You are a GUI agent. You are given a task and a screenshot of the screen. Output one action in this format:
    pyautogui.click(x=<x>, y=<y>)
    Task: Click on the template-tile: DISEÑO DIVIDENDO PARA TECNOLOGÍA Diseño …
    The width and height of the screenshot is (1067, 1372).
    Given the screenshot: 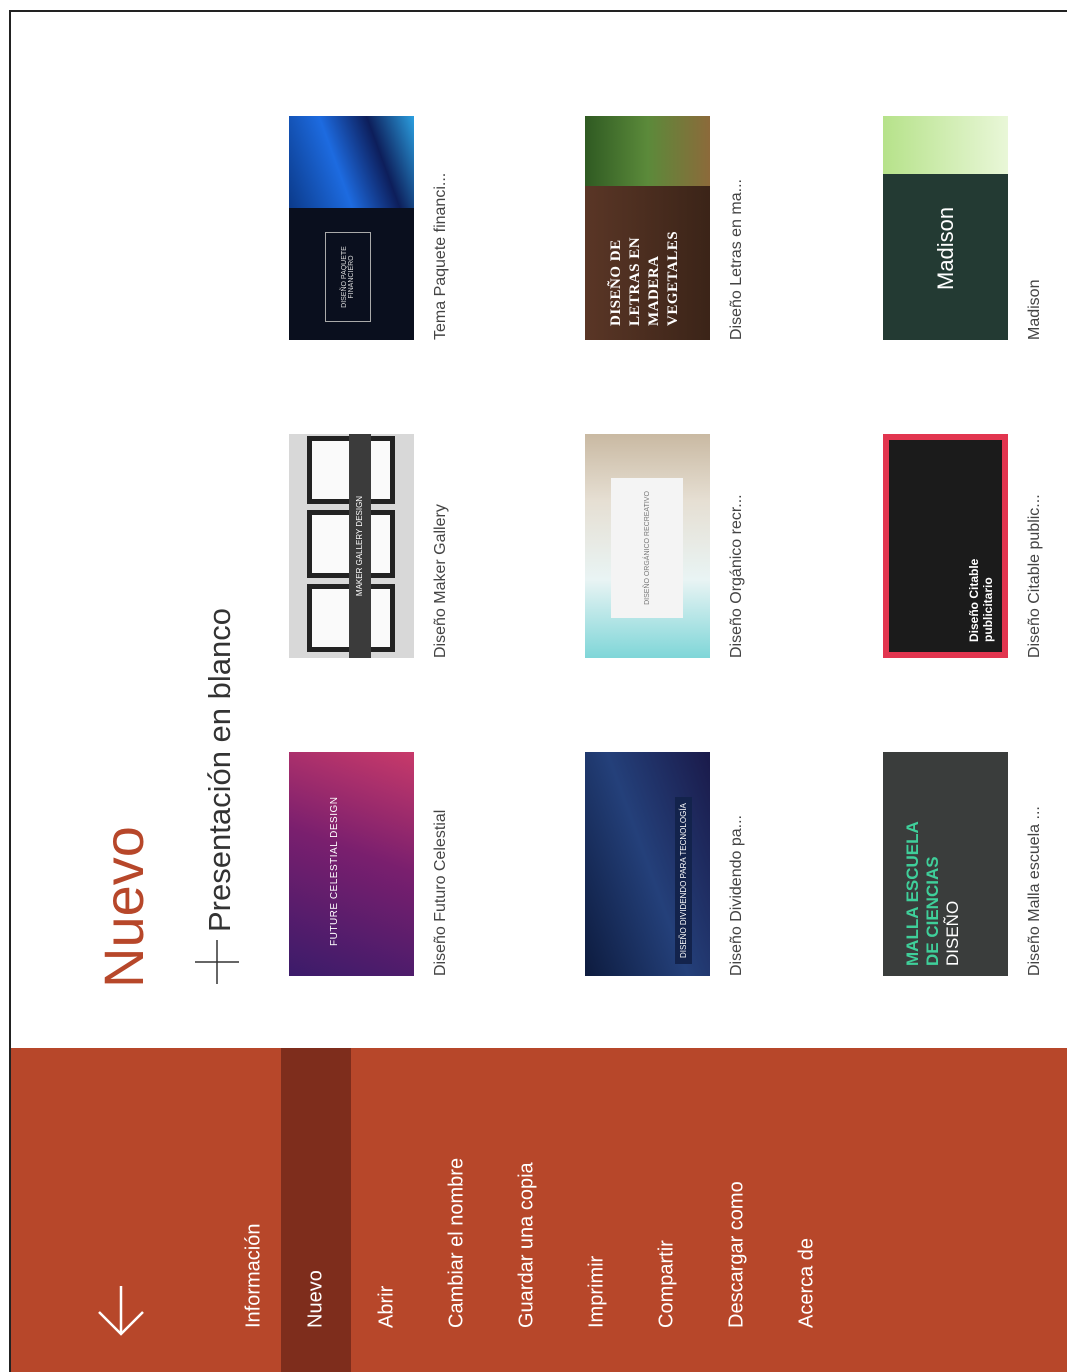 What is the action you would take?
    pyautogui.click(x=665, y=861)
    